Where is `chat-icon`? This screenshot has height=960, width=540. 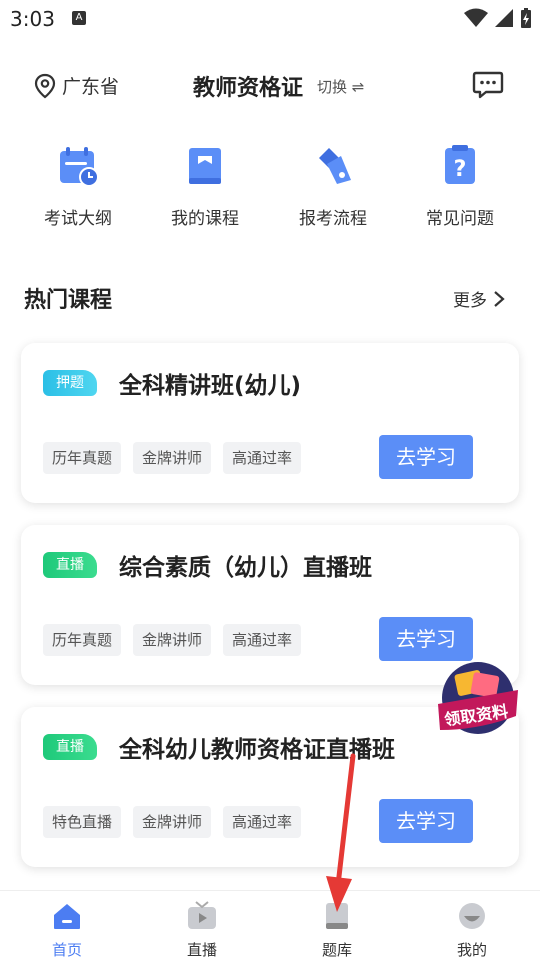
chat-icon is located at coordinates (488, 85).